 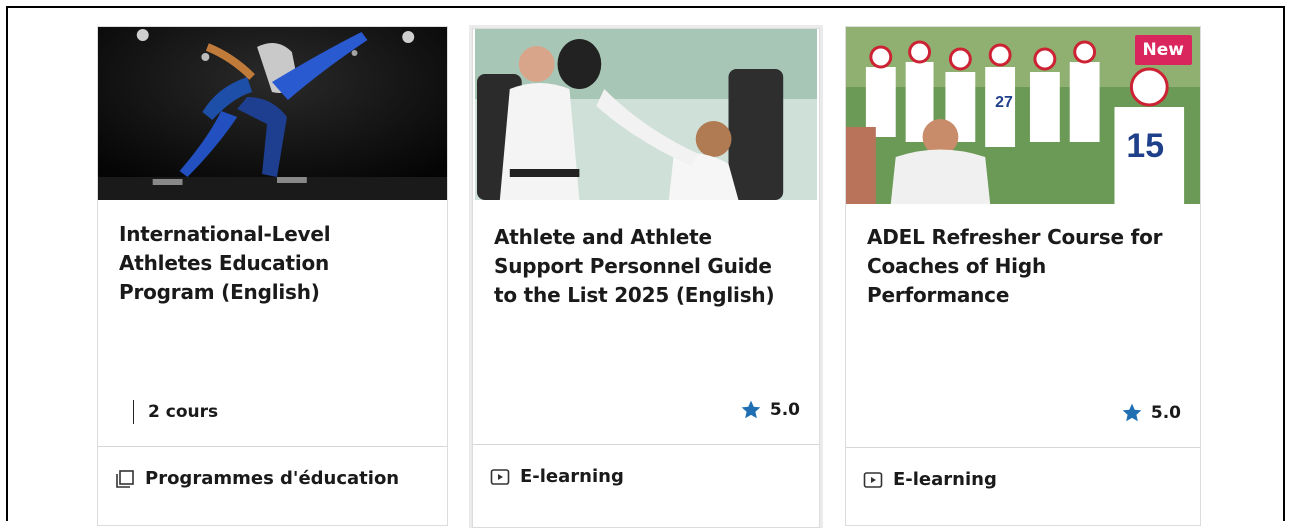 I want to click on new-badge: New, so click(x=1163, y=50).